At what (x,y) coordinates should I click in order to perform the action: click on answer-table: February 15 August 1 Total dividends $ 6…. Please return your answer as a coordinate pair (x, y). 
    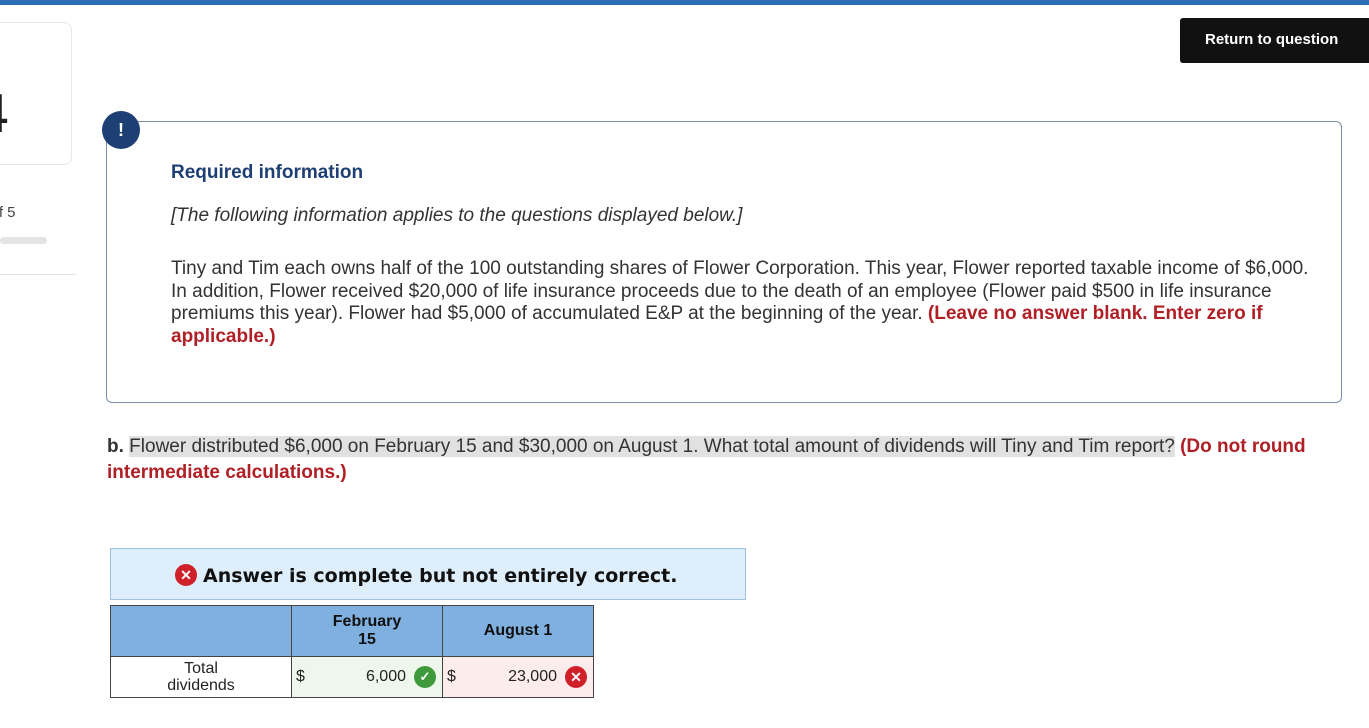
    Looking at the image, I should click on (352, 651).